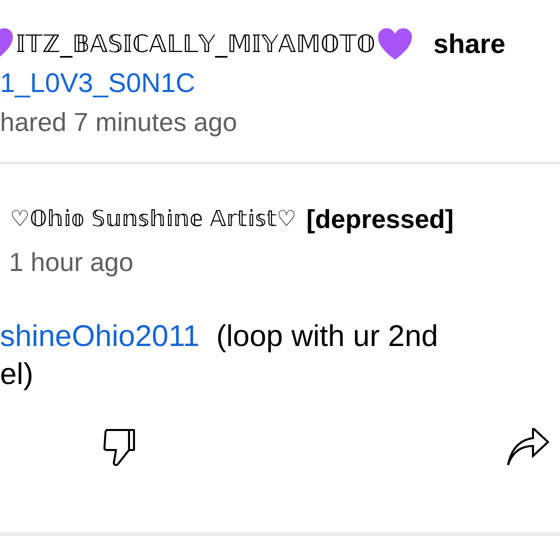 Image resolution: width=560 pixels, height=560 pixels. I want to click on user-flair: [depressed], so click(380, 219).